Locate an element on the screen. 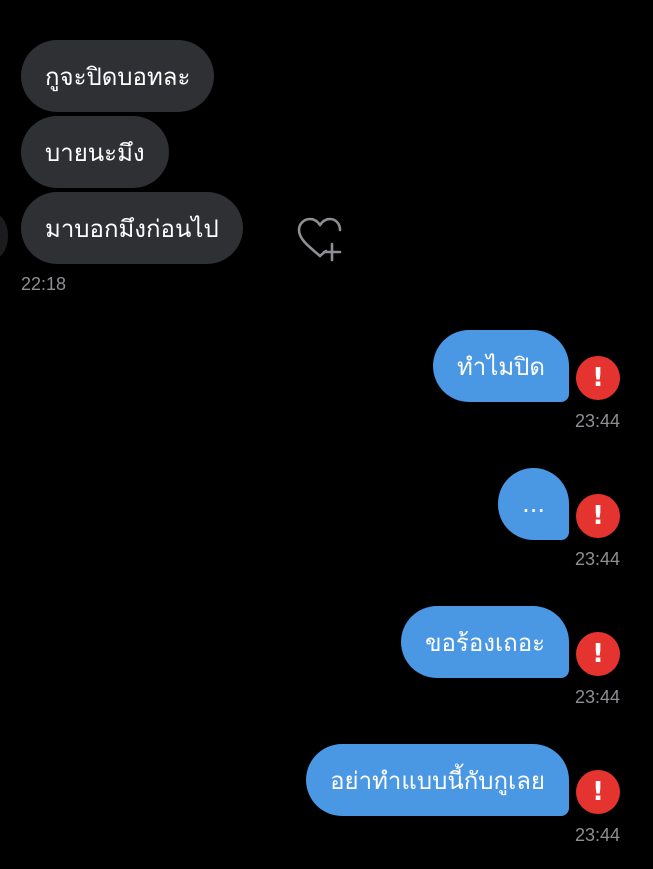 Image resolution: width=653 pixels, height=869 pixels. outgoing-message: อย่าทำแบบนี้กับกูเลย is located at coordinates (437, 780).